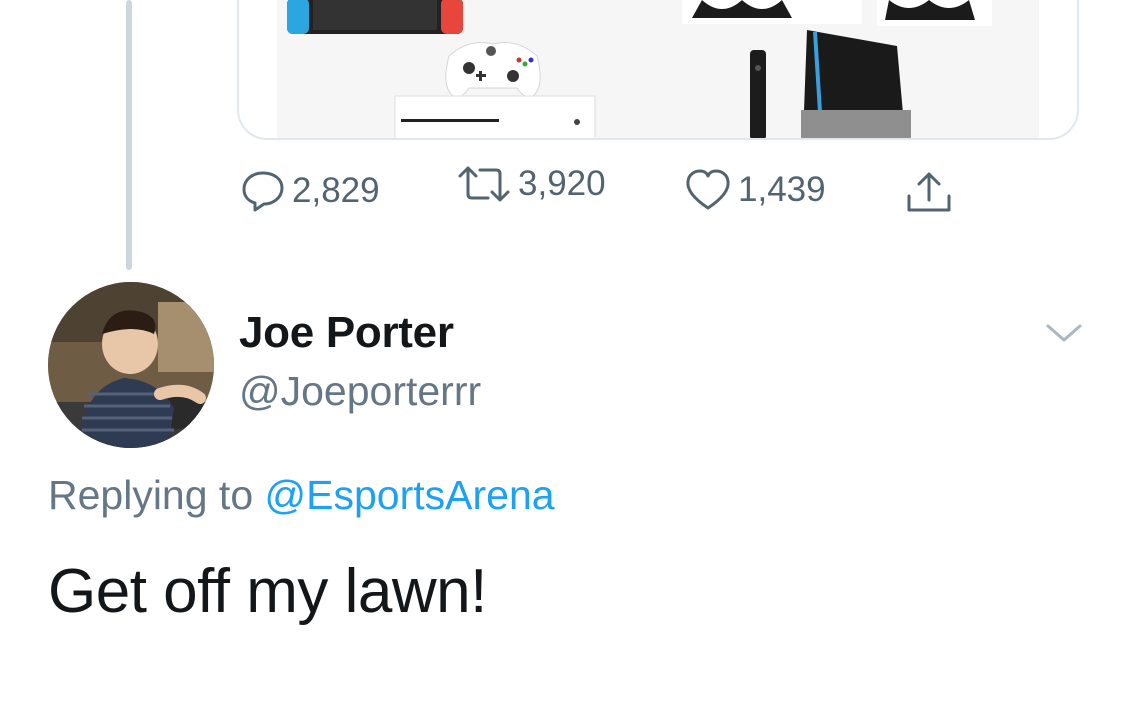 Image resolution: width=1125 pixels, height=709 pixels. Describe the element at coordinates (360, 391) in the screenshot. I see `author-handle: @Joeporterrr` at that location.